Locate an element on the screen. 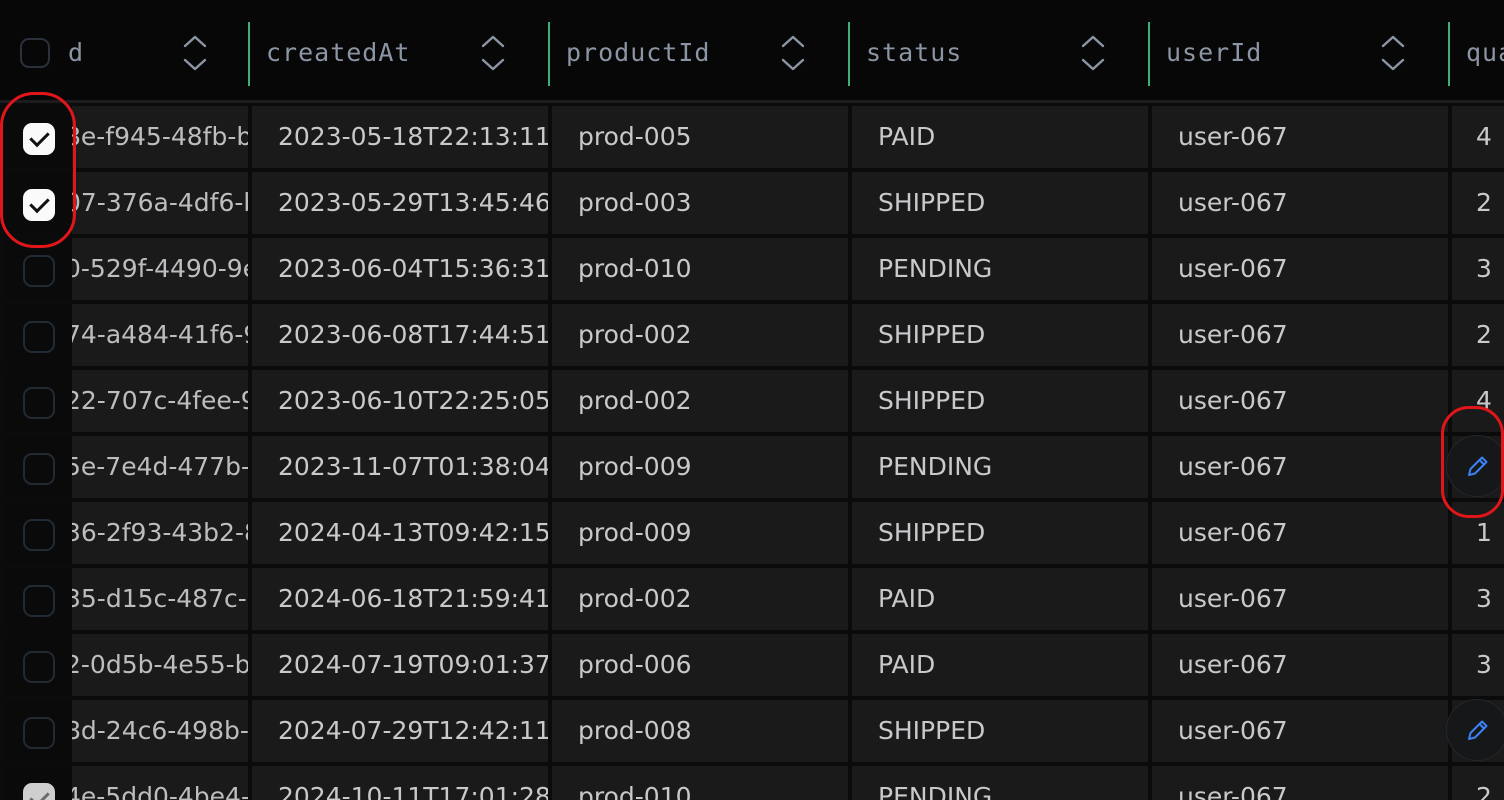  cell-createdAt: 2024-07-19T09:01:37Z is located at coordinates (400, 665).